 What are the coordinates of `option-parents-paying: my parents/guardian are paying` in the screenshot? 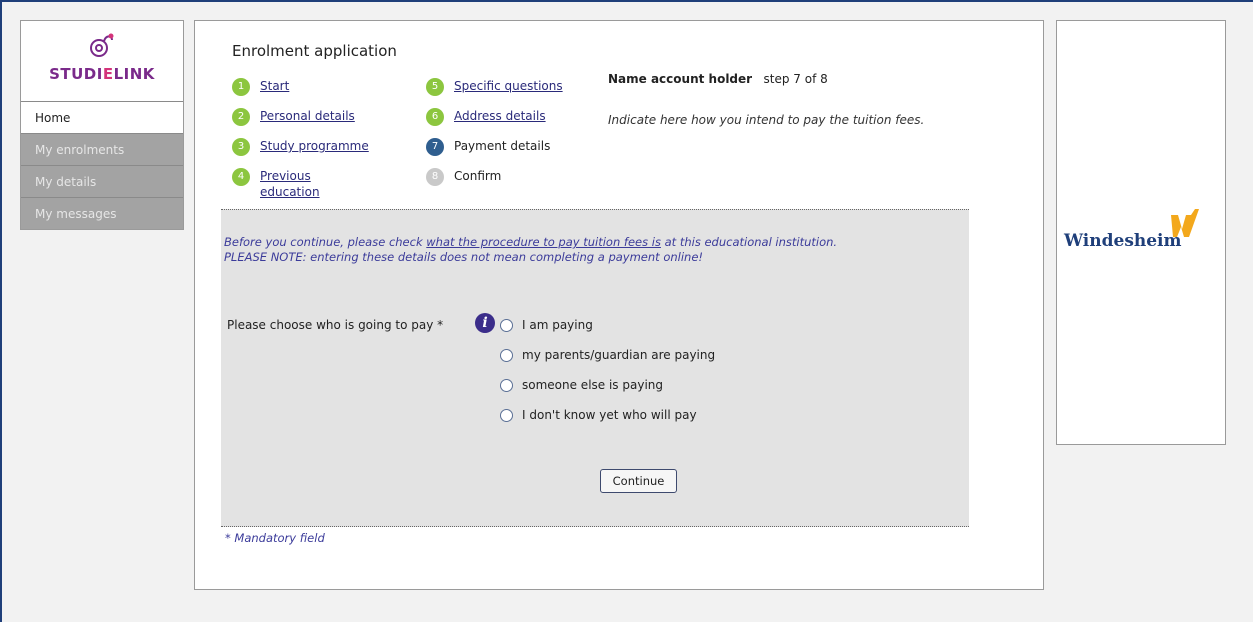 It's located at (607, 355).